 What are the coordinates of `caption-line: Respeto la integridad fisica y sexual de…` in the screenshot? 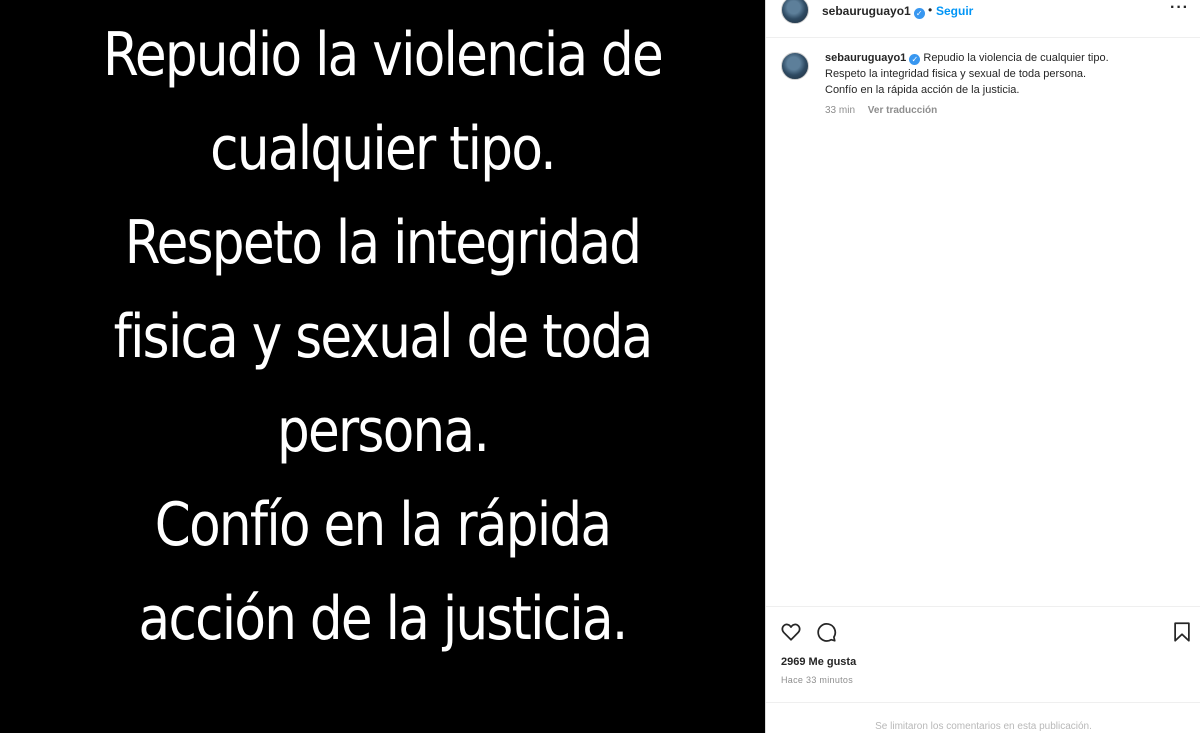 It's located at (956, 74).